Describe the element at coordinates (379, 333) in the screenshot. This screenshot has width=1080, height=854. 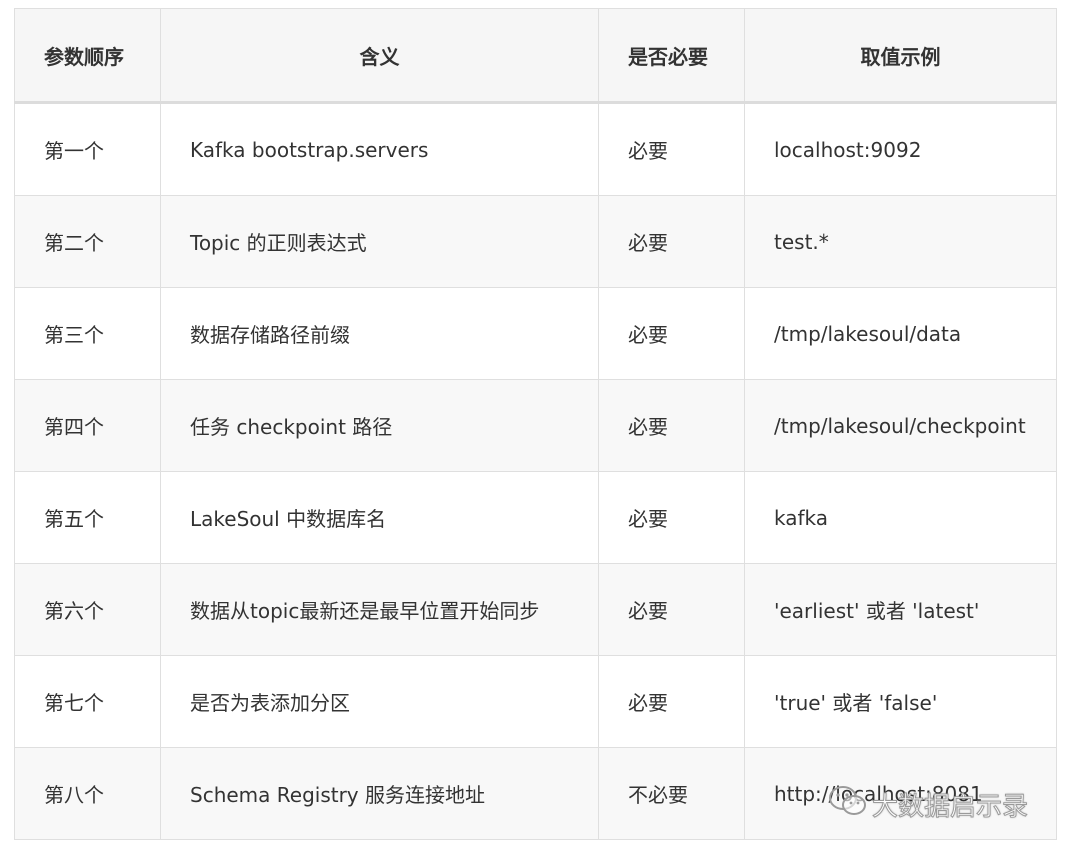
I see `cell-meaning: 数据存储路径前缀` at that location.